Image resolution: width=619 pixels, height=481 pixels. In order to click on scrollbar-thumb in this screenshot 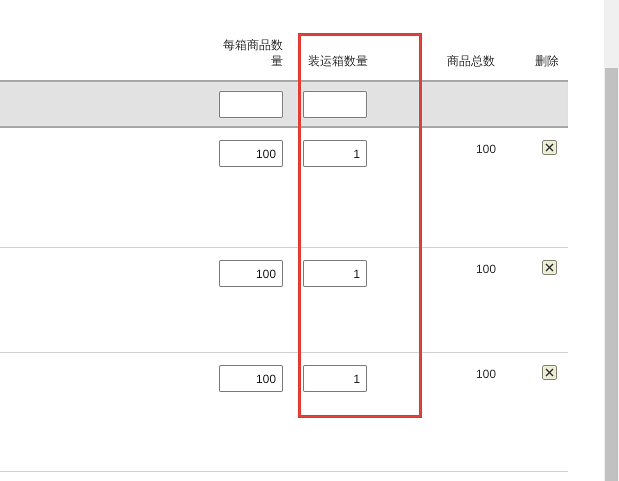, I will do `click(611, 274)`.